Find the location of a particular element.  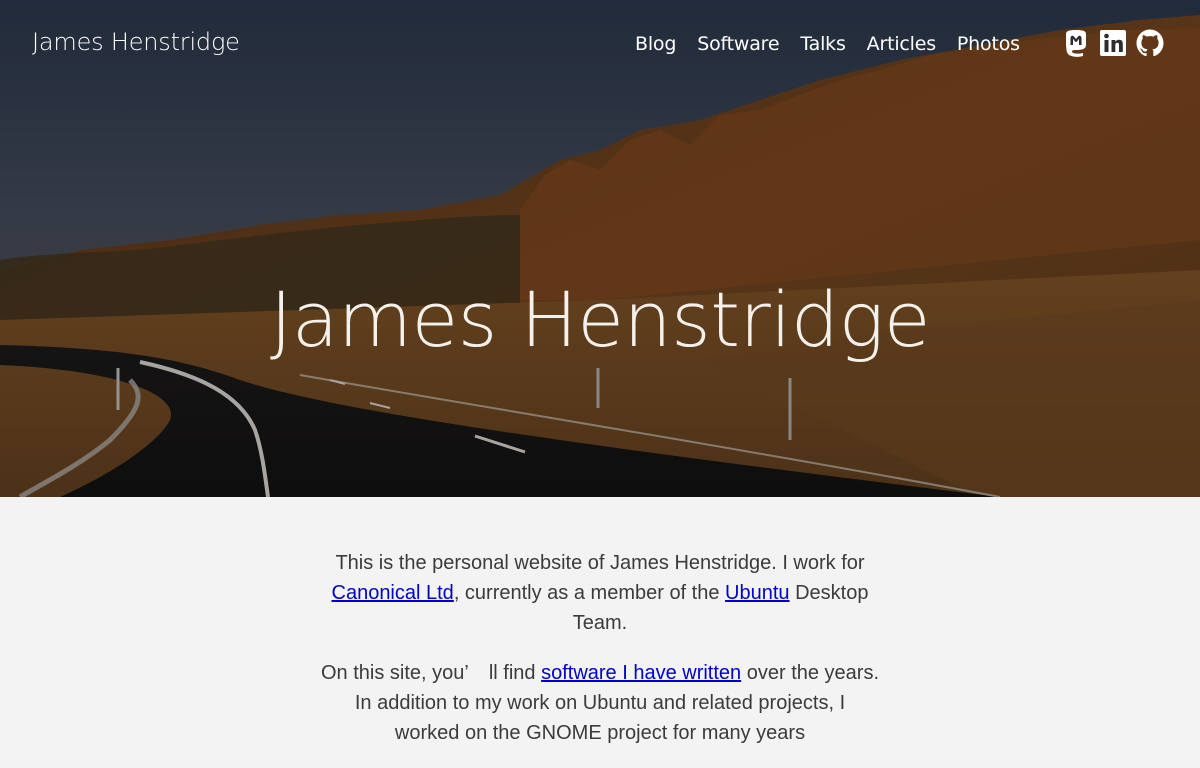

main-nav: Blog Software Talks Articles Photos is located at coordinates (838, 44).